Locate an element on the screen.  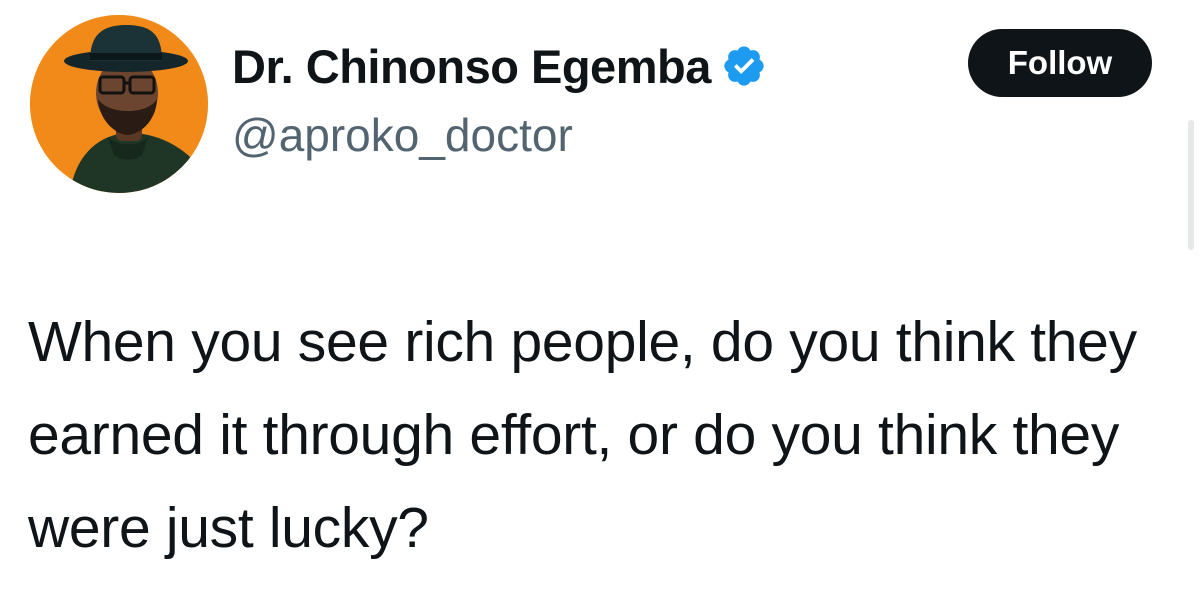
author-name-row: Dr. Chinonso Egemba is located at coordinates (499, 66).